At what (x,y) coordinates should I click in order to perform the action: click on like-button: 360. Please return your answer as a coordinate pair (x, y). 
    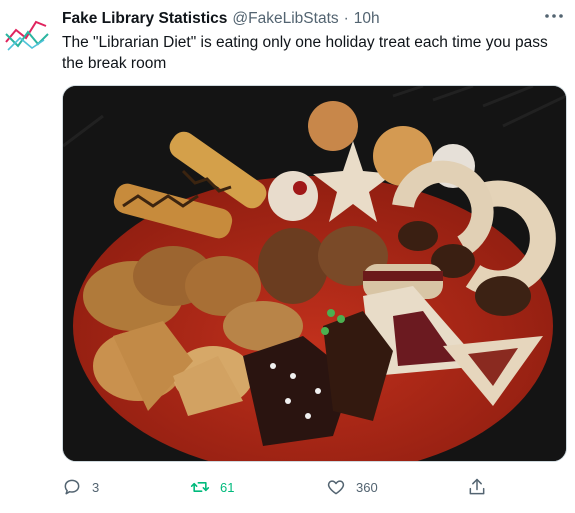
    Looking at the image, I should click on (352, 487).